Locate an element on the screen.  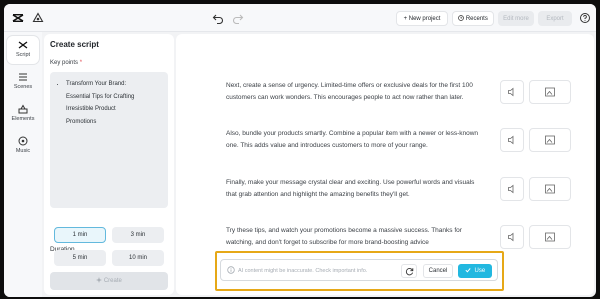
scenes-icon is located at coordinates (23, 77).